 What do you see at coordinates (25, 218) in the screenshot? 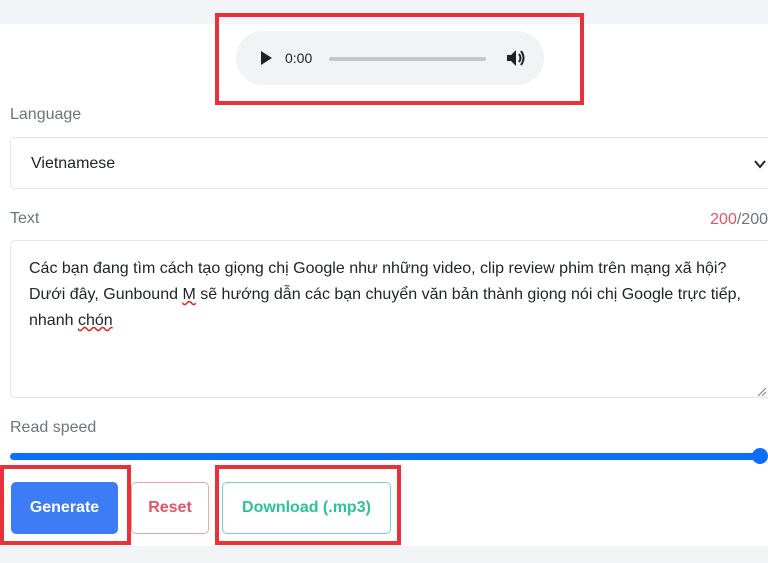
I see `text-label: Text` at bounding box center [25, 218].